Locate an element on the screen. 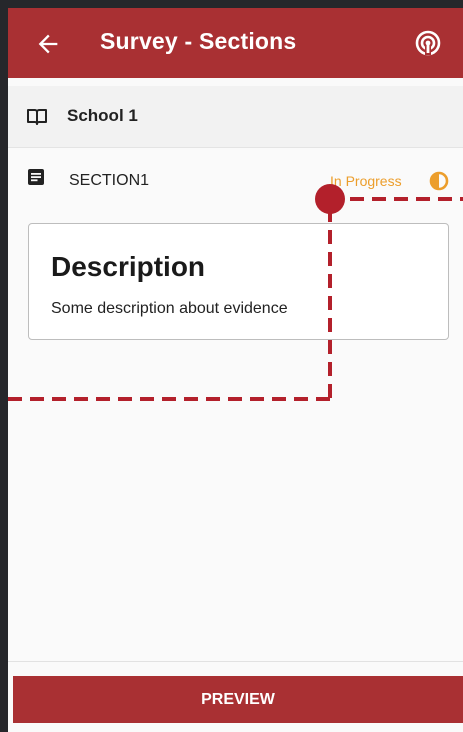 The image size is (463, 732). section-row: SECTION1 In Progress is located at coordinates (235, 180).